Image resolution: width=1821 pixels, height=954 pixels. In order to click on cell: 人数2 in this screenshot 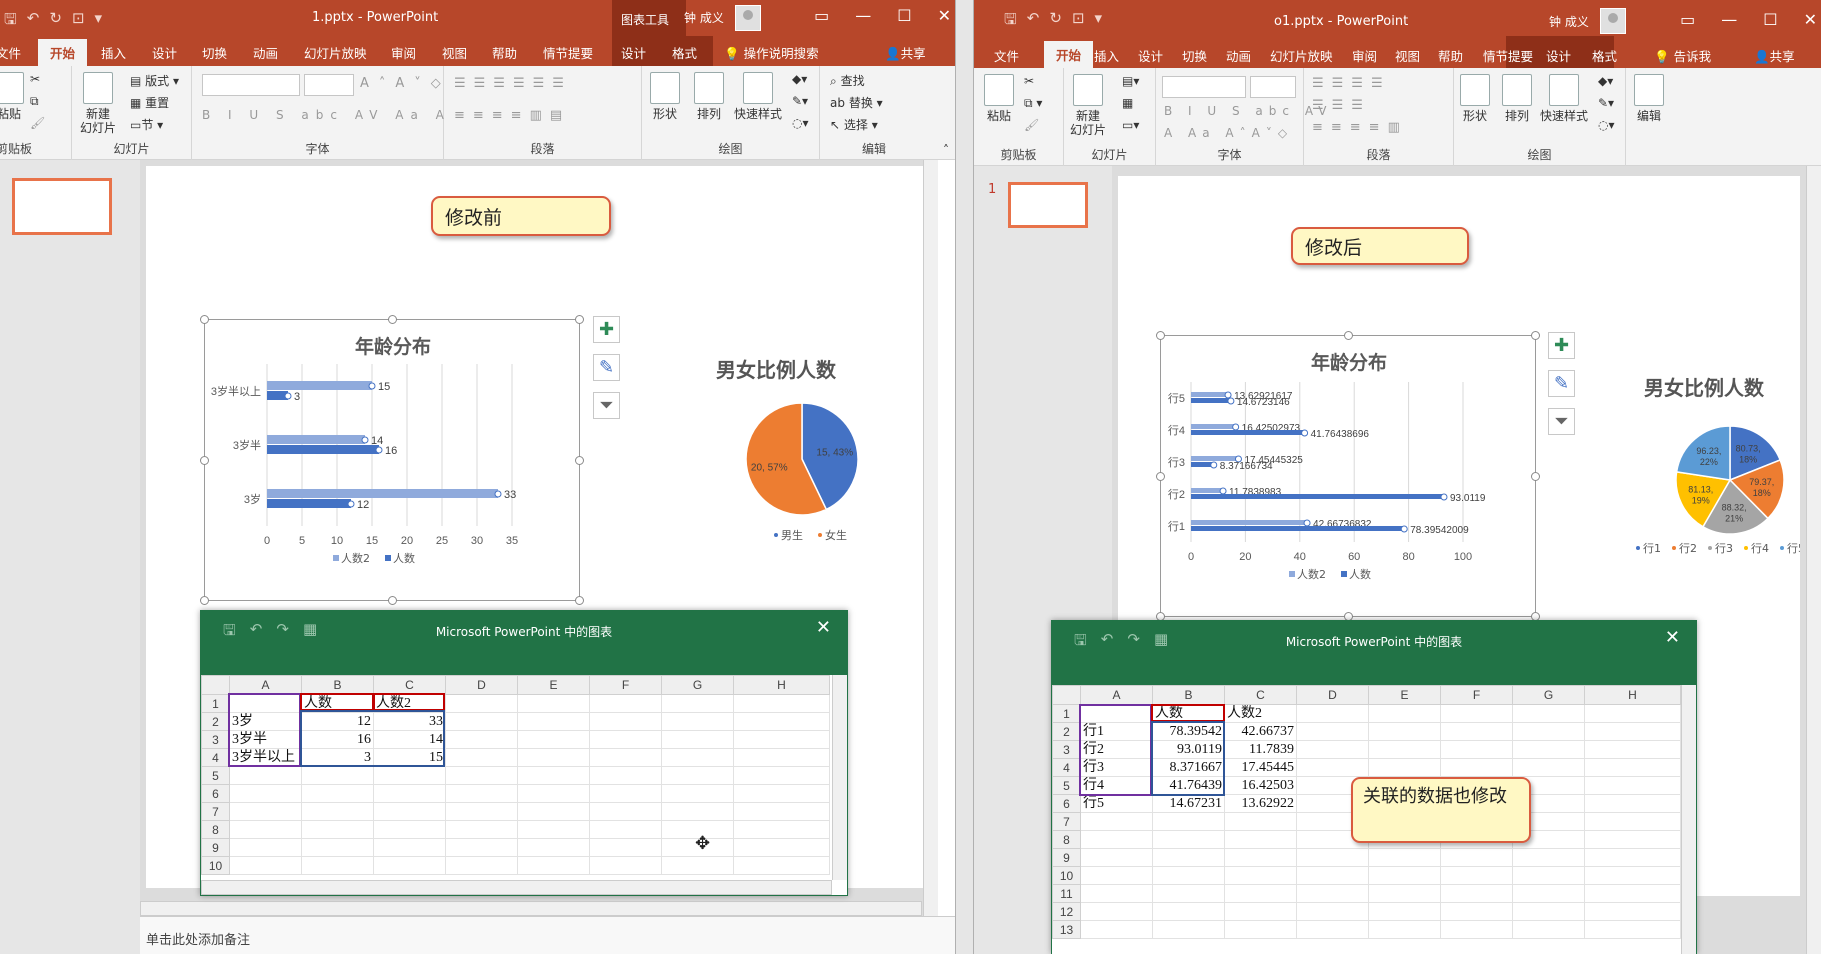, I will do `click(409, 703)`.